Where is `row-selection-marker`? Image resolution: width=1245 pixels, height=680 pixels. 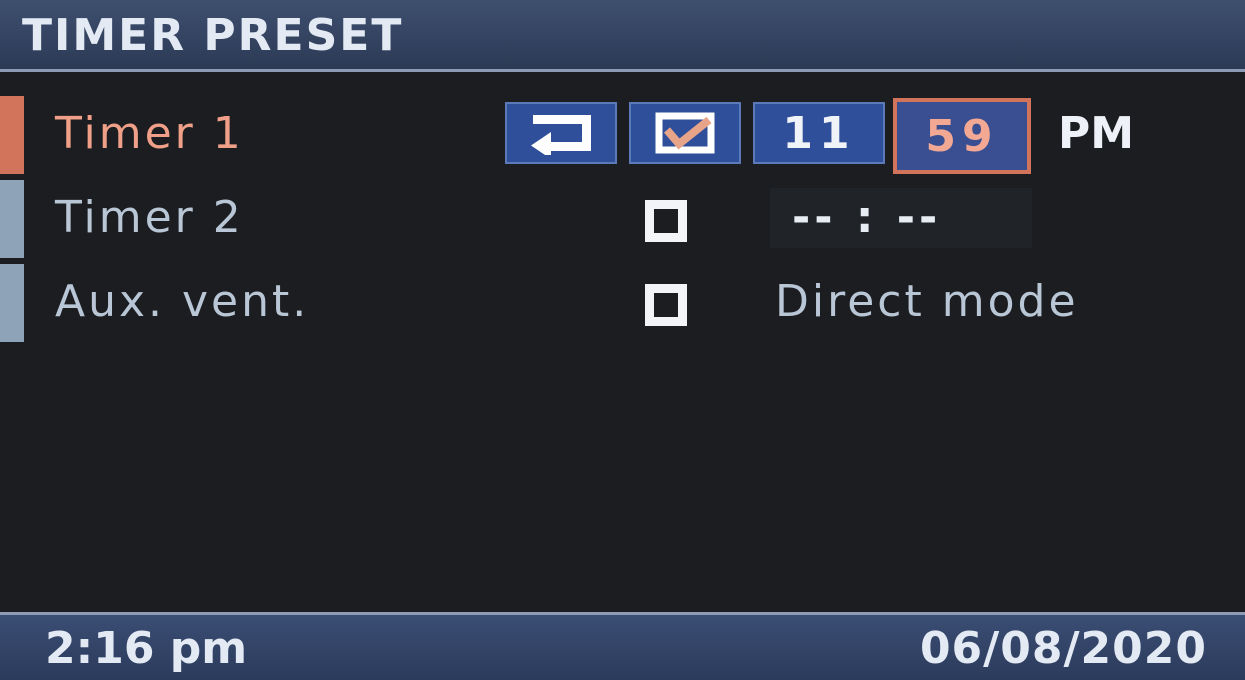
row-selection-marker is located at coordinates (12, 135).